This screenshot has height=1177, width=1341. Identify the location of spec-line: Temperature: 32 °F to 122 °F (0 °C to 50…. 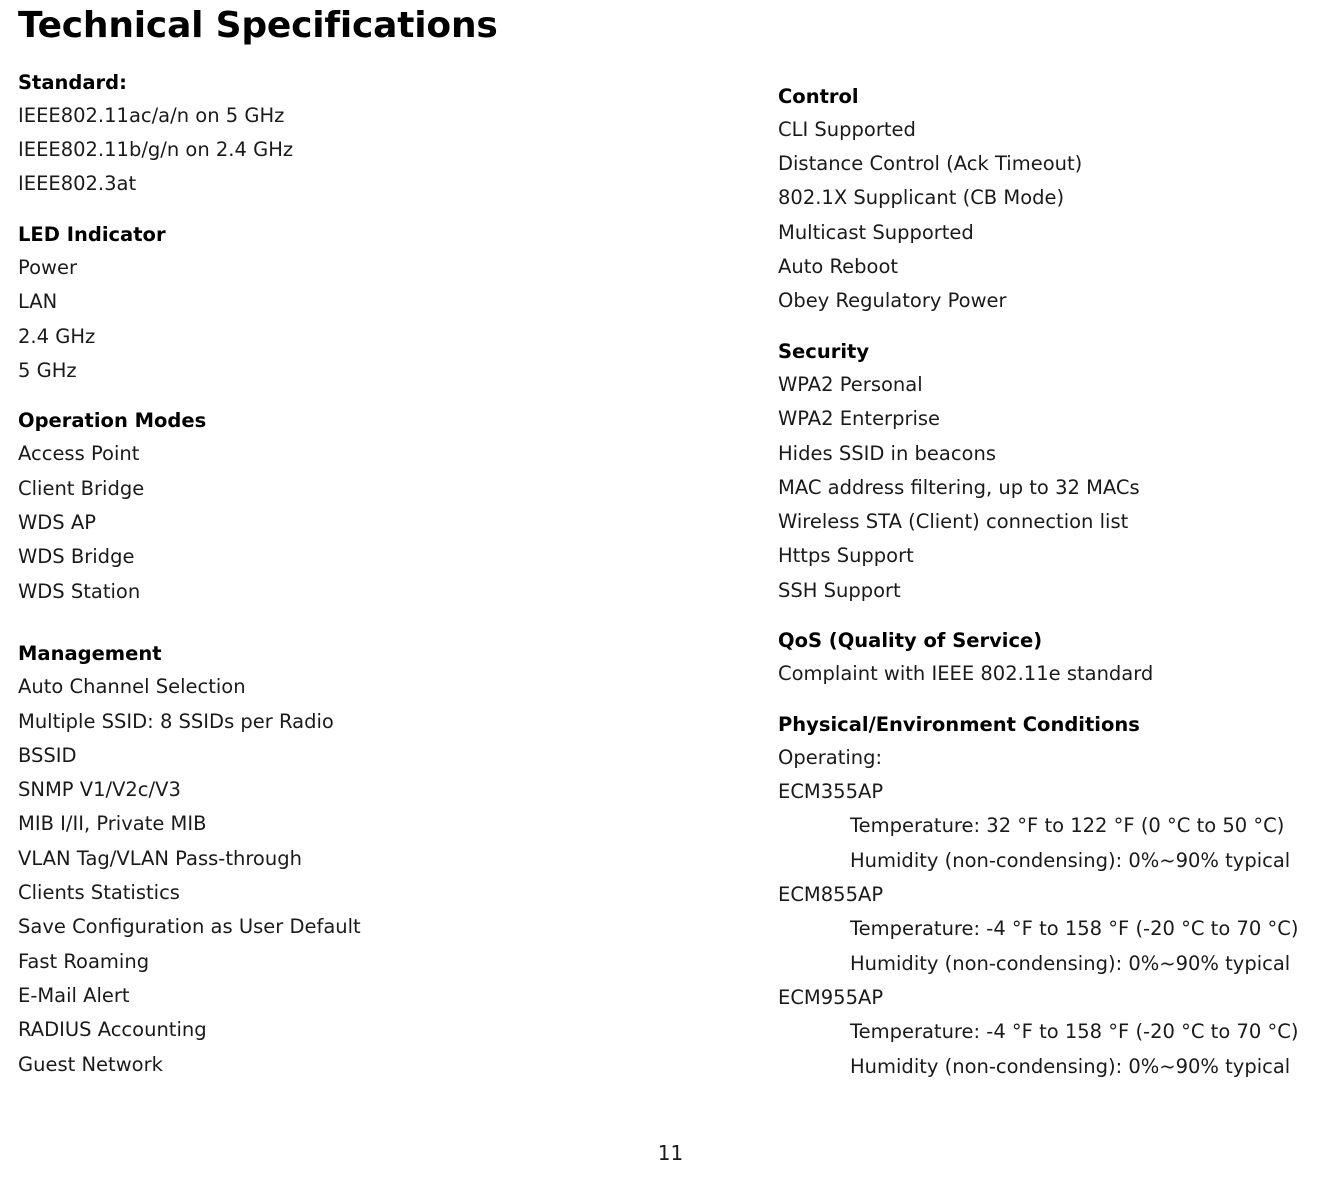
(1067, 826).